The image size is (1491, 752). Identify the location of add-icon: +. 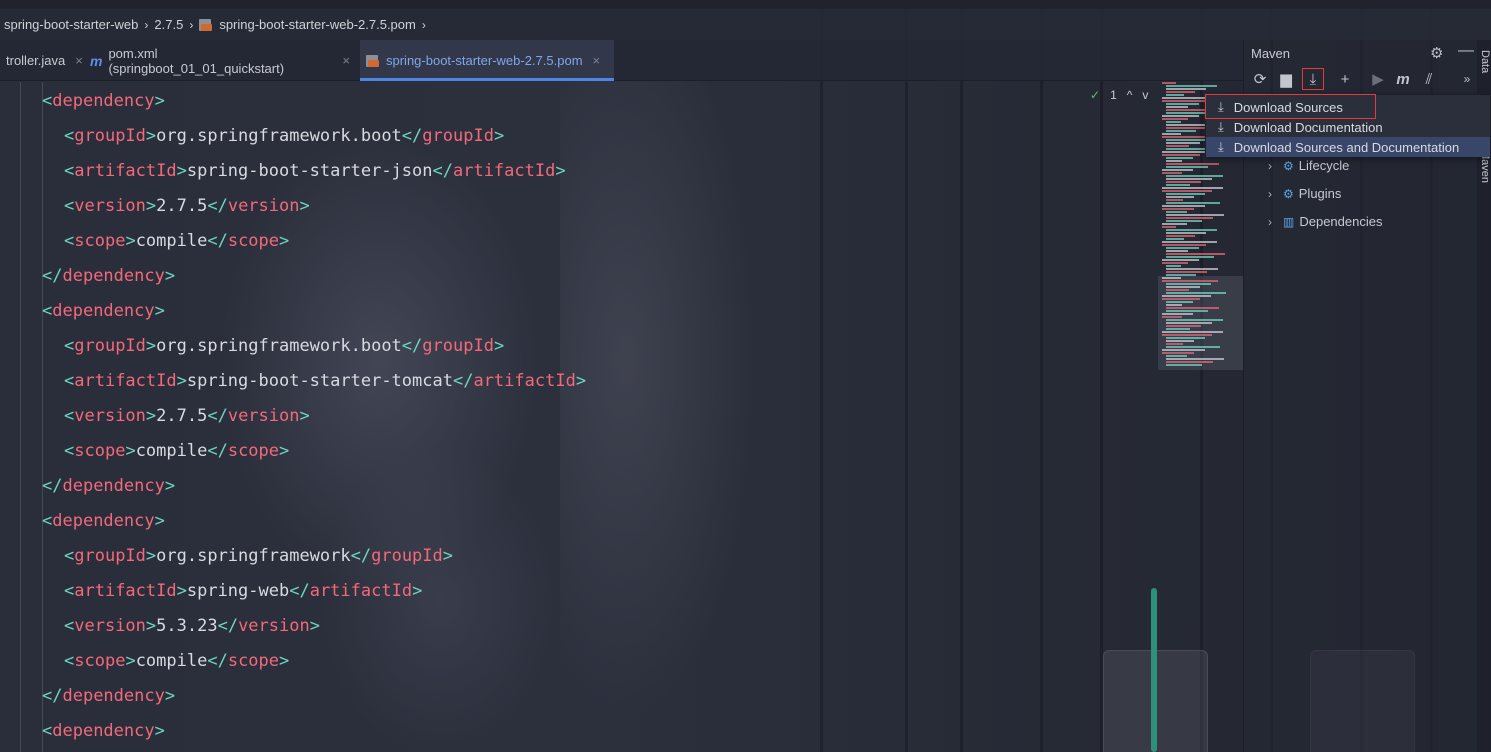
(1345, 79).